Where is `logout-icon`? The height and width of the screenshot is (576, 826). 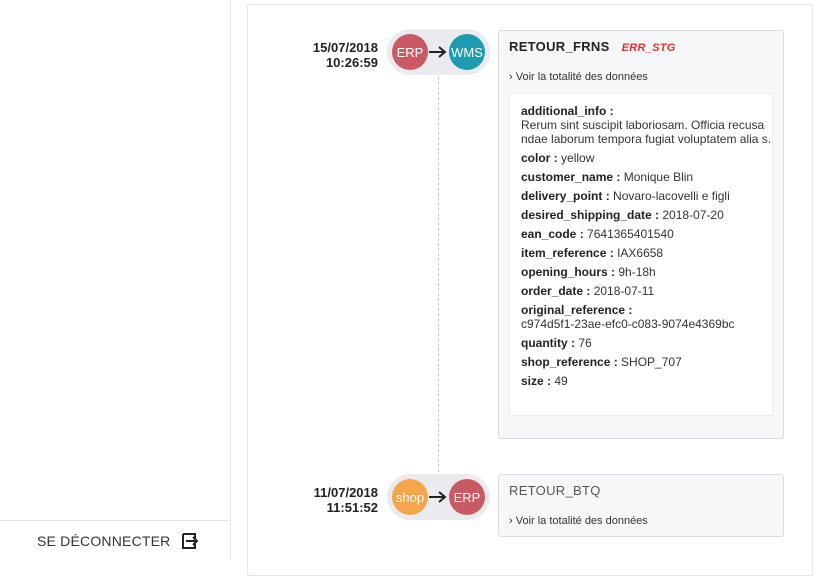 logout-icon is located at coordinates (190, 541).